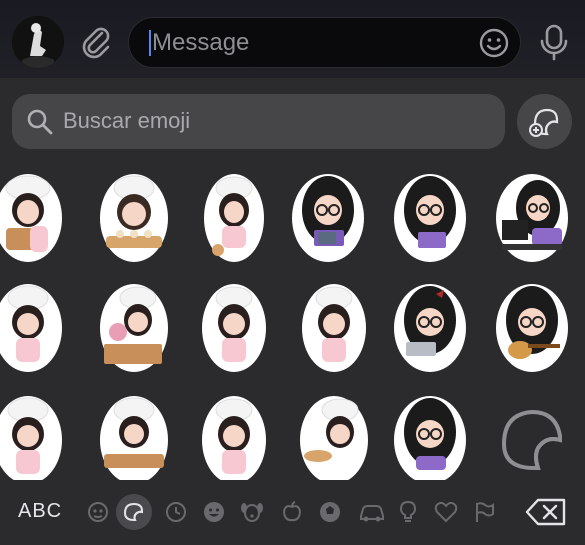 Image resolution: width=585 pixels, height=545 pixels. Describe the element at coordinates (430, 218) in the screenshot. I see `sticker-laptop-wink` at that location.